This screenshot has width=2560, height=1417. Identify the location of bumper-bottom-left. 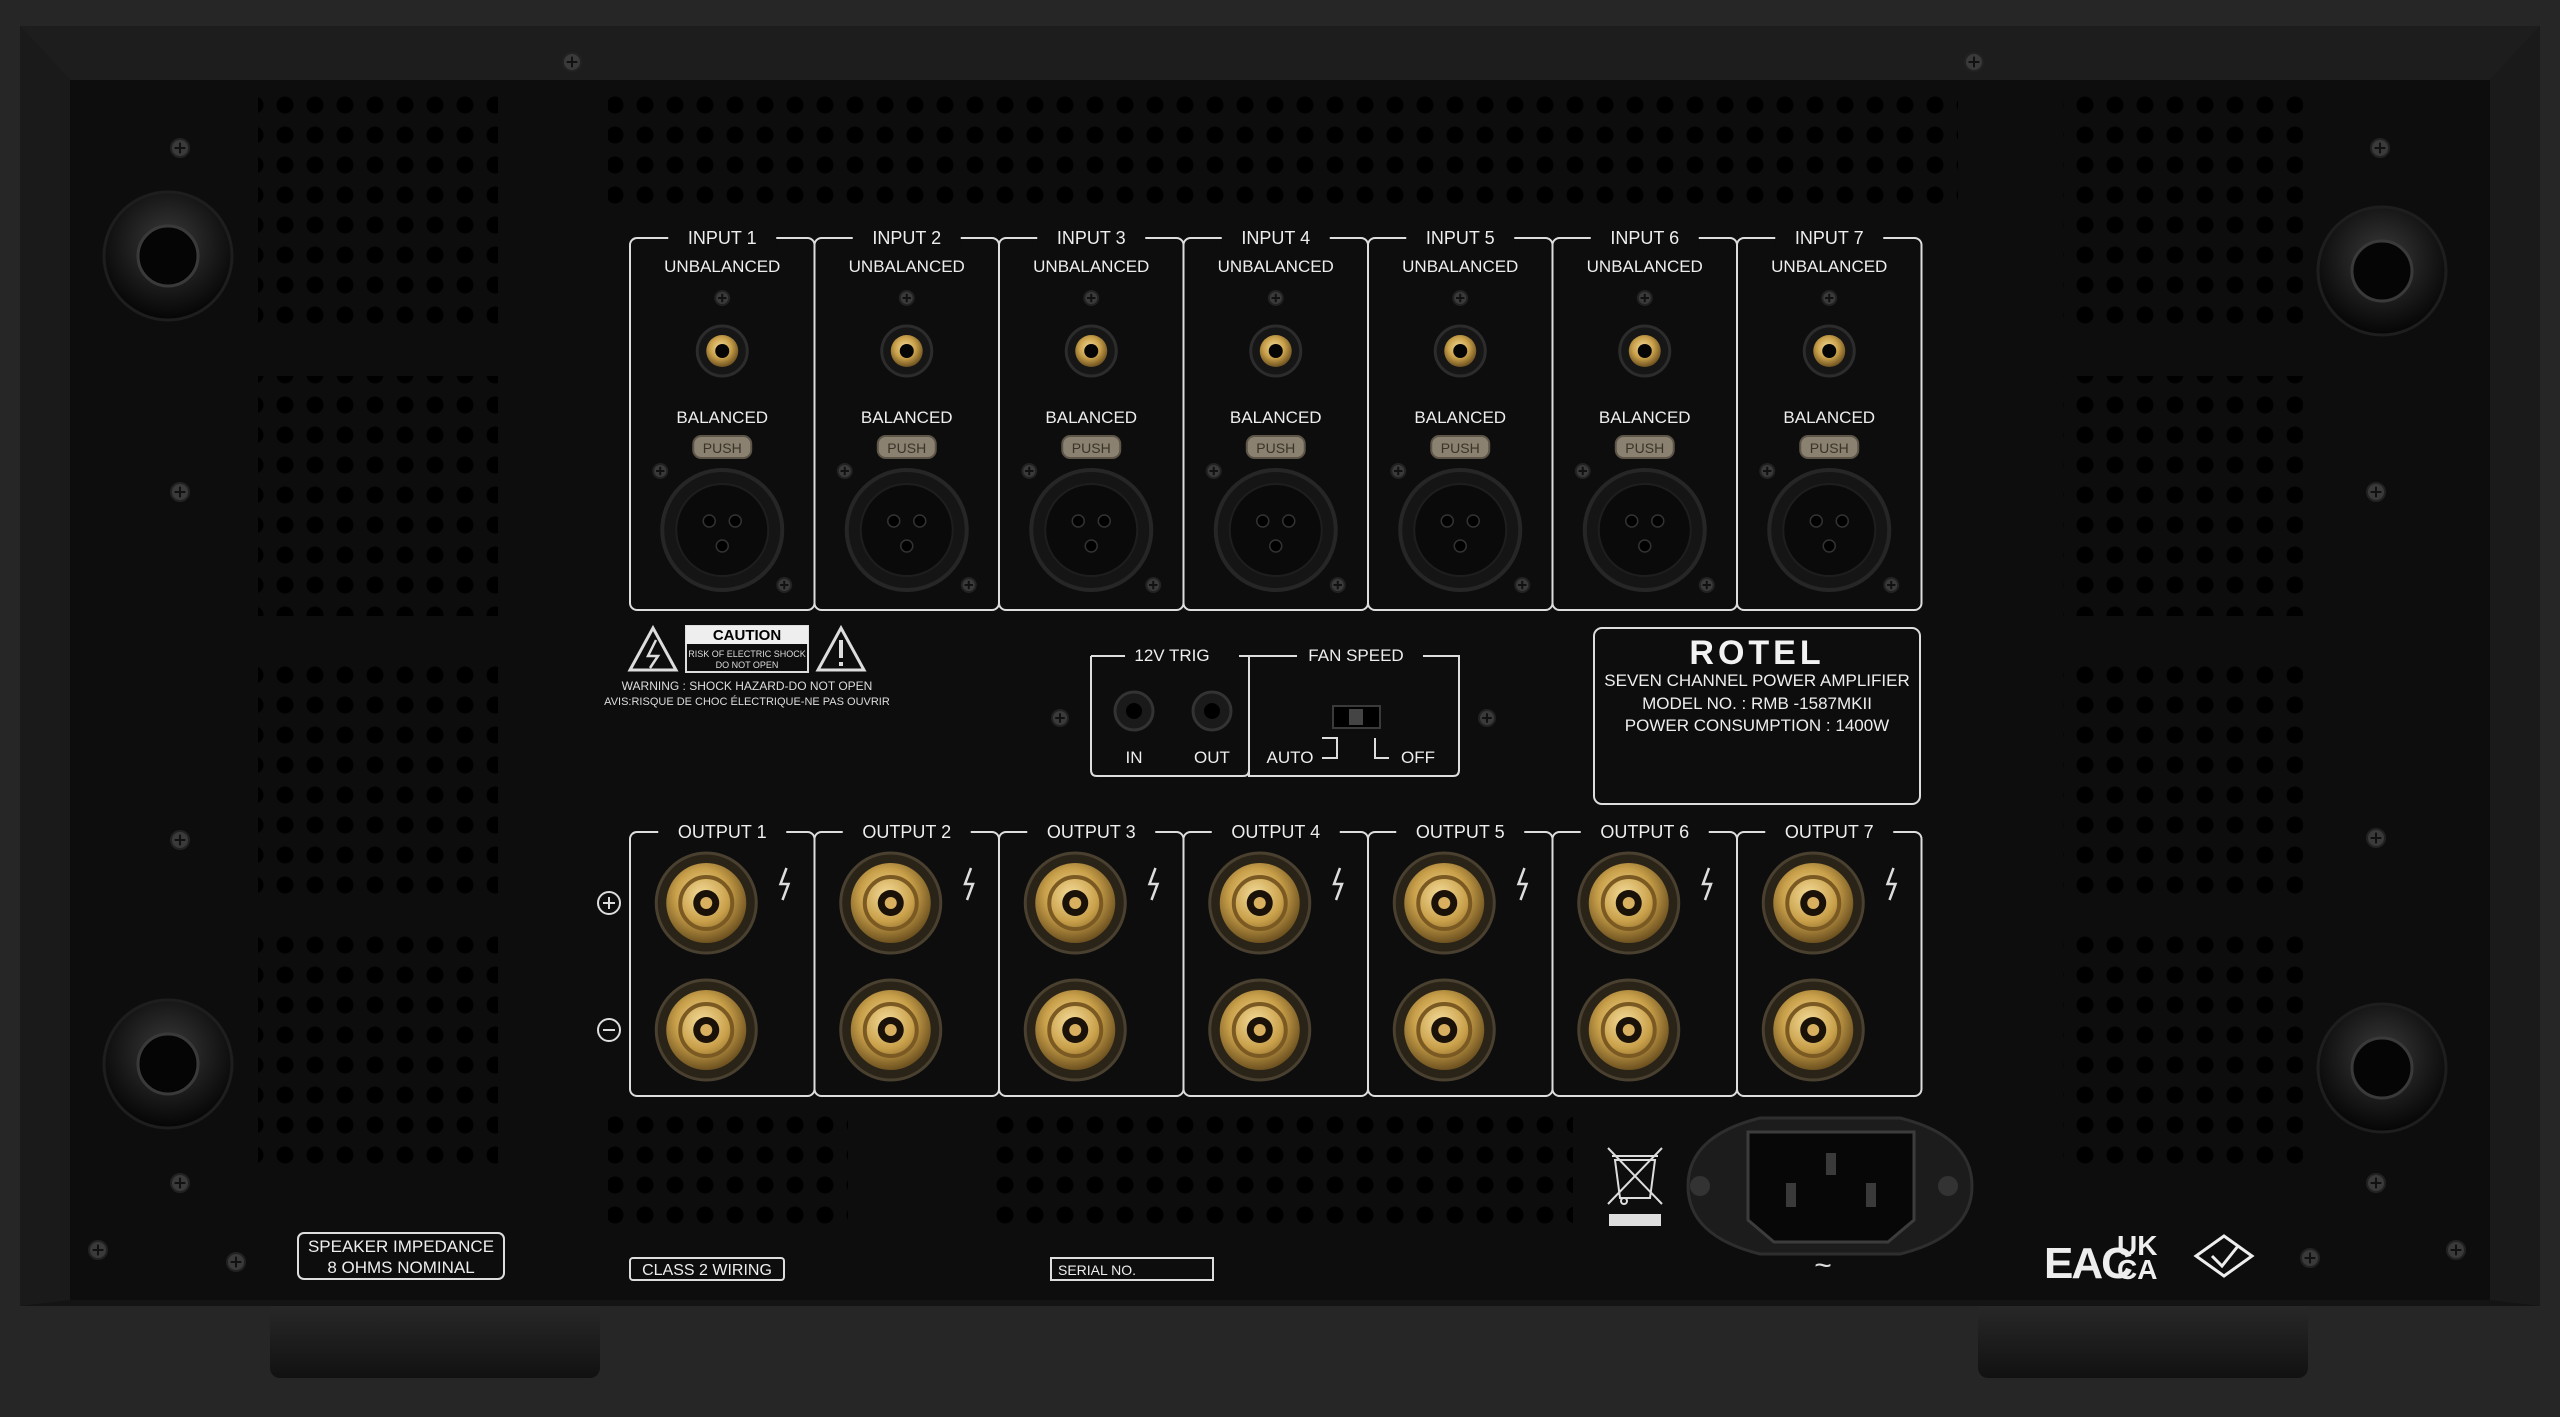
(168, 1064).